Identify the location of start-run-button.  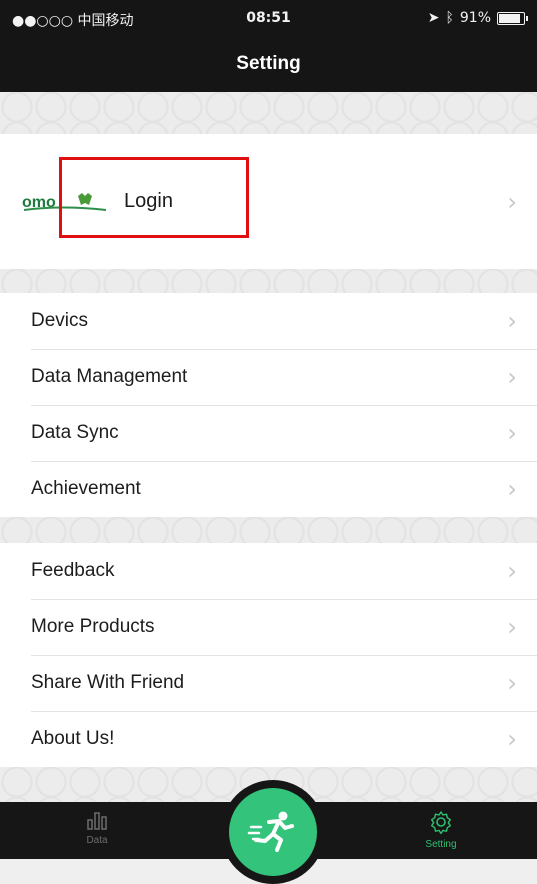
(273, 832).